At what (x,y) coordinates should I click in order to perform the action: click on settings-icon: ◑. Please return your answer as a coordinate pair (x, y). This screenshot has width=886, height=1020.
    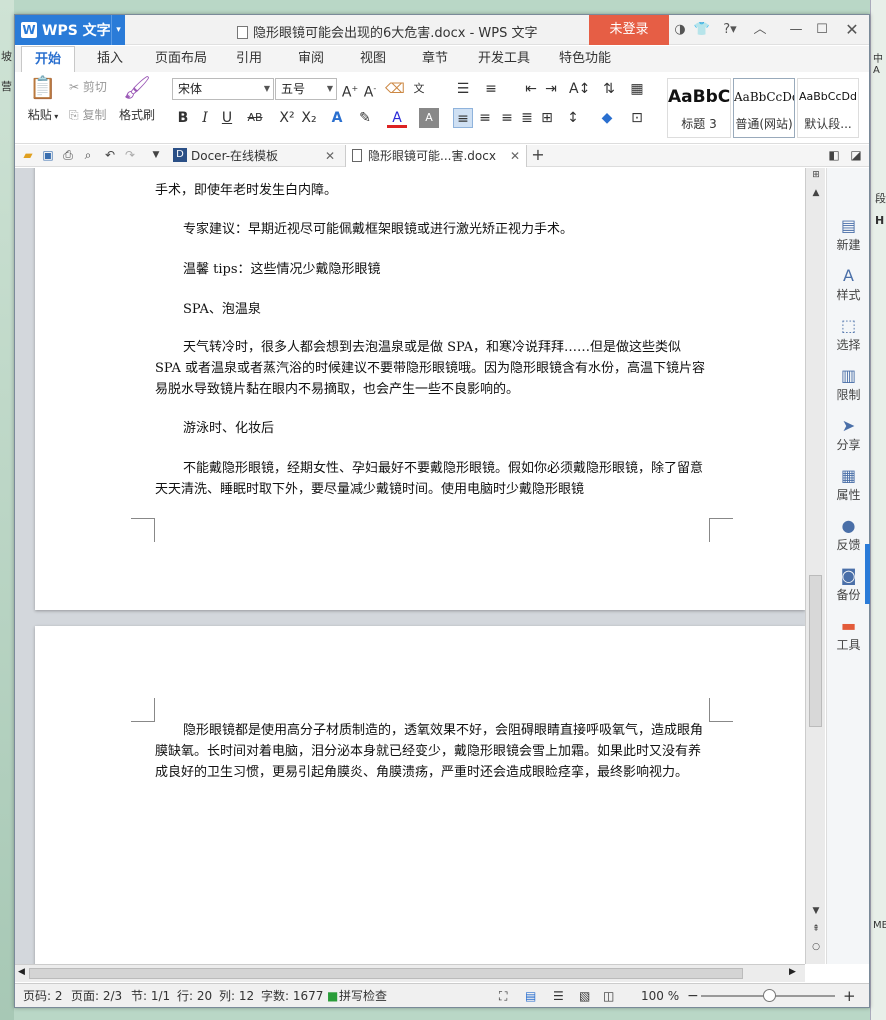
    Looking at the image, I should click on (680, 30).